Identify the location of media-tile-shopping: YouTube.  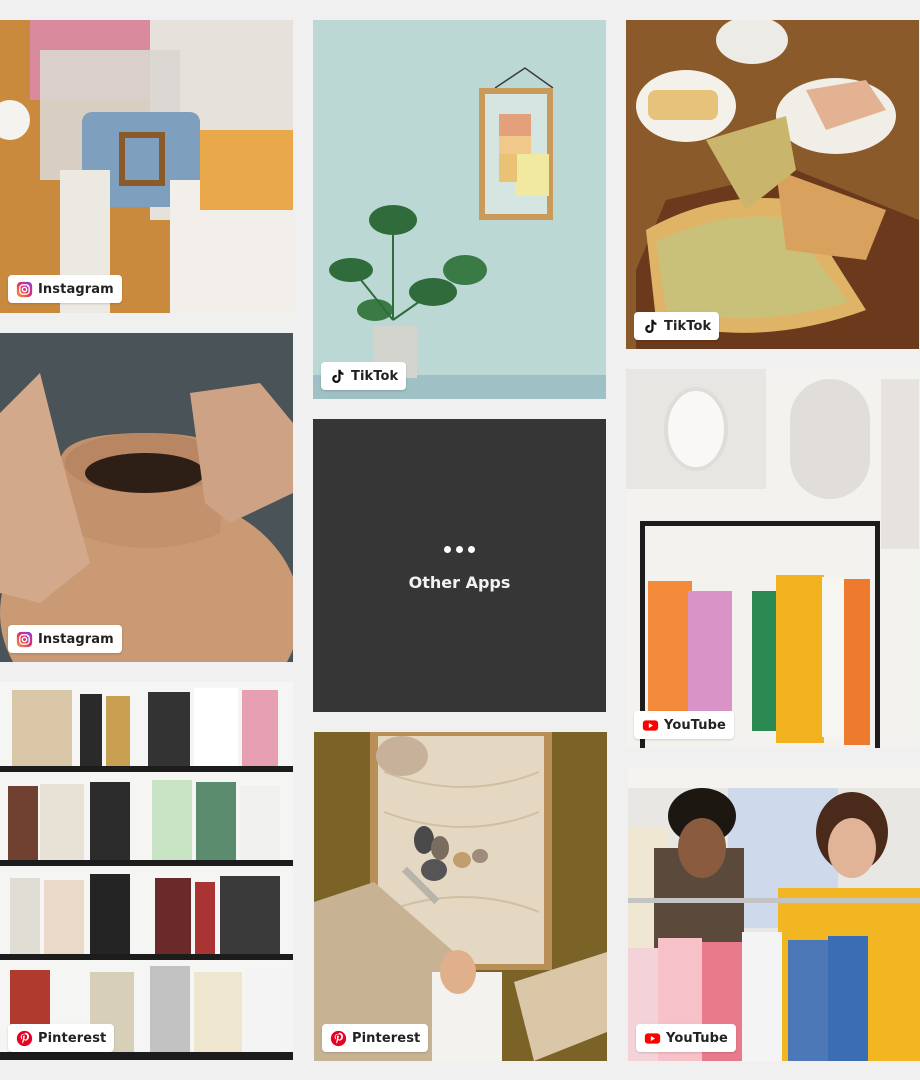
(774, 914).